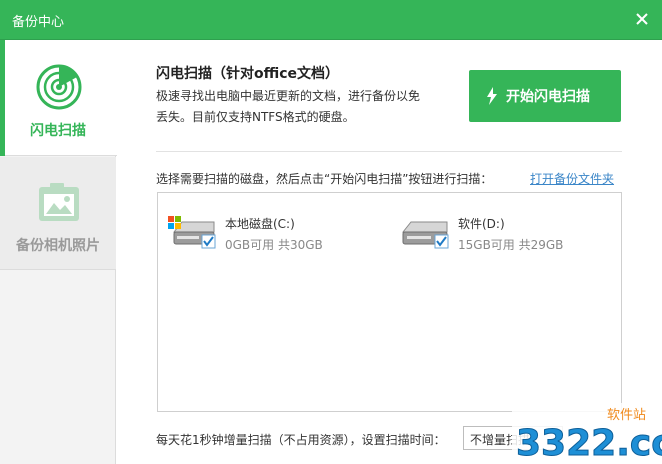 The height and width of the screenshot is (464, 662). Describe the element at coordinates (38, 22) in the screenshot. I see `window-title: 备份中心` at that location.